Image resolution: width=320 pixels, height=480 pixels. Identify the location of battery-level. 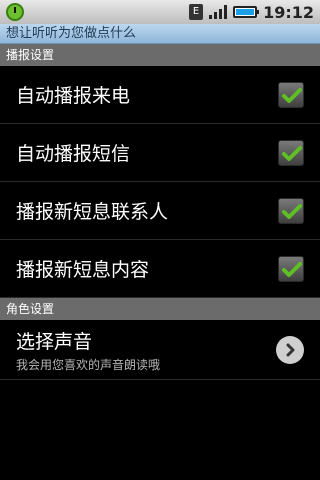
(245, 12).